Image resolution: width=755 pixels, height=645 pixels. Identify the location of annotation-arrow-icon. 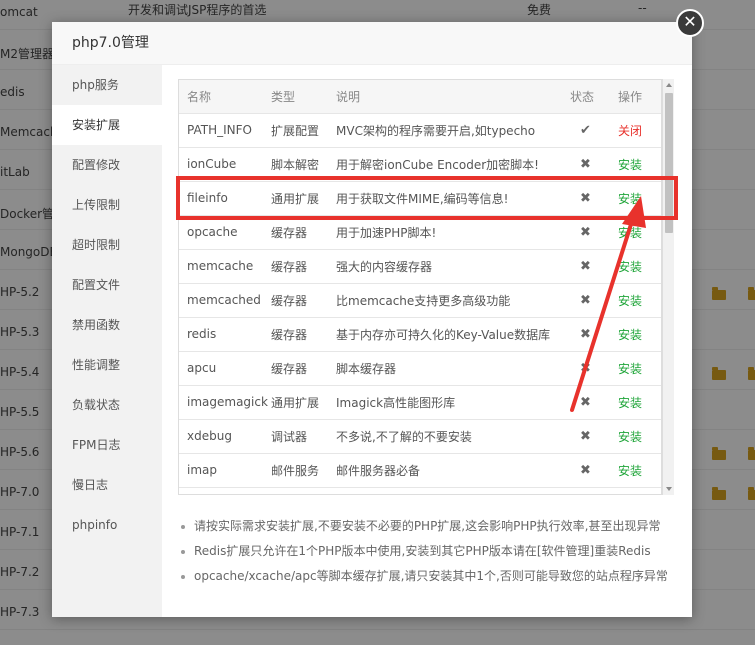
(608, 304).